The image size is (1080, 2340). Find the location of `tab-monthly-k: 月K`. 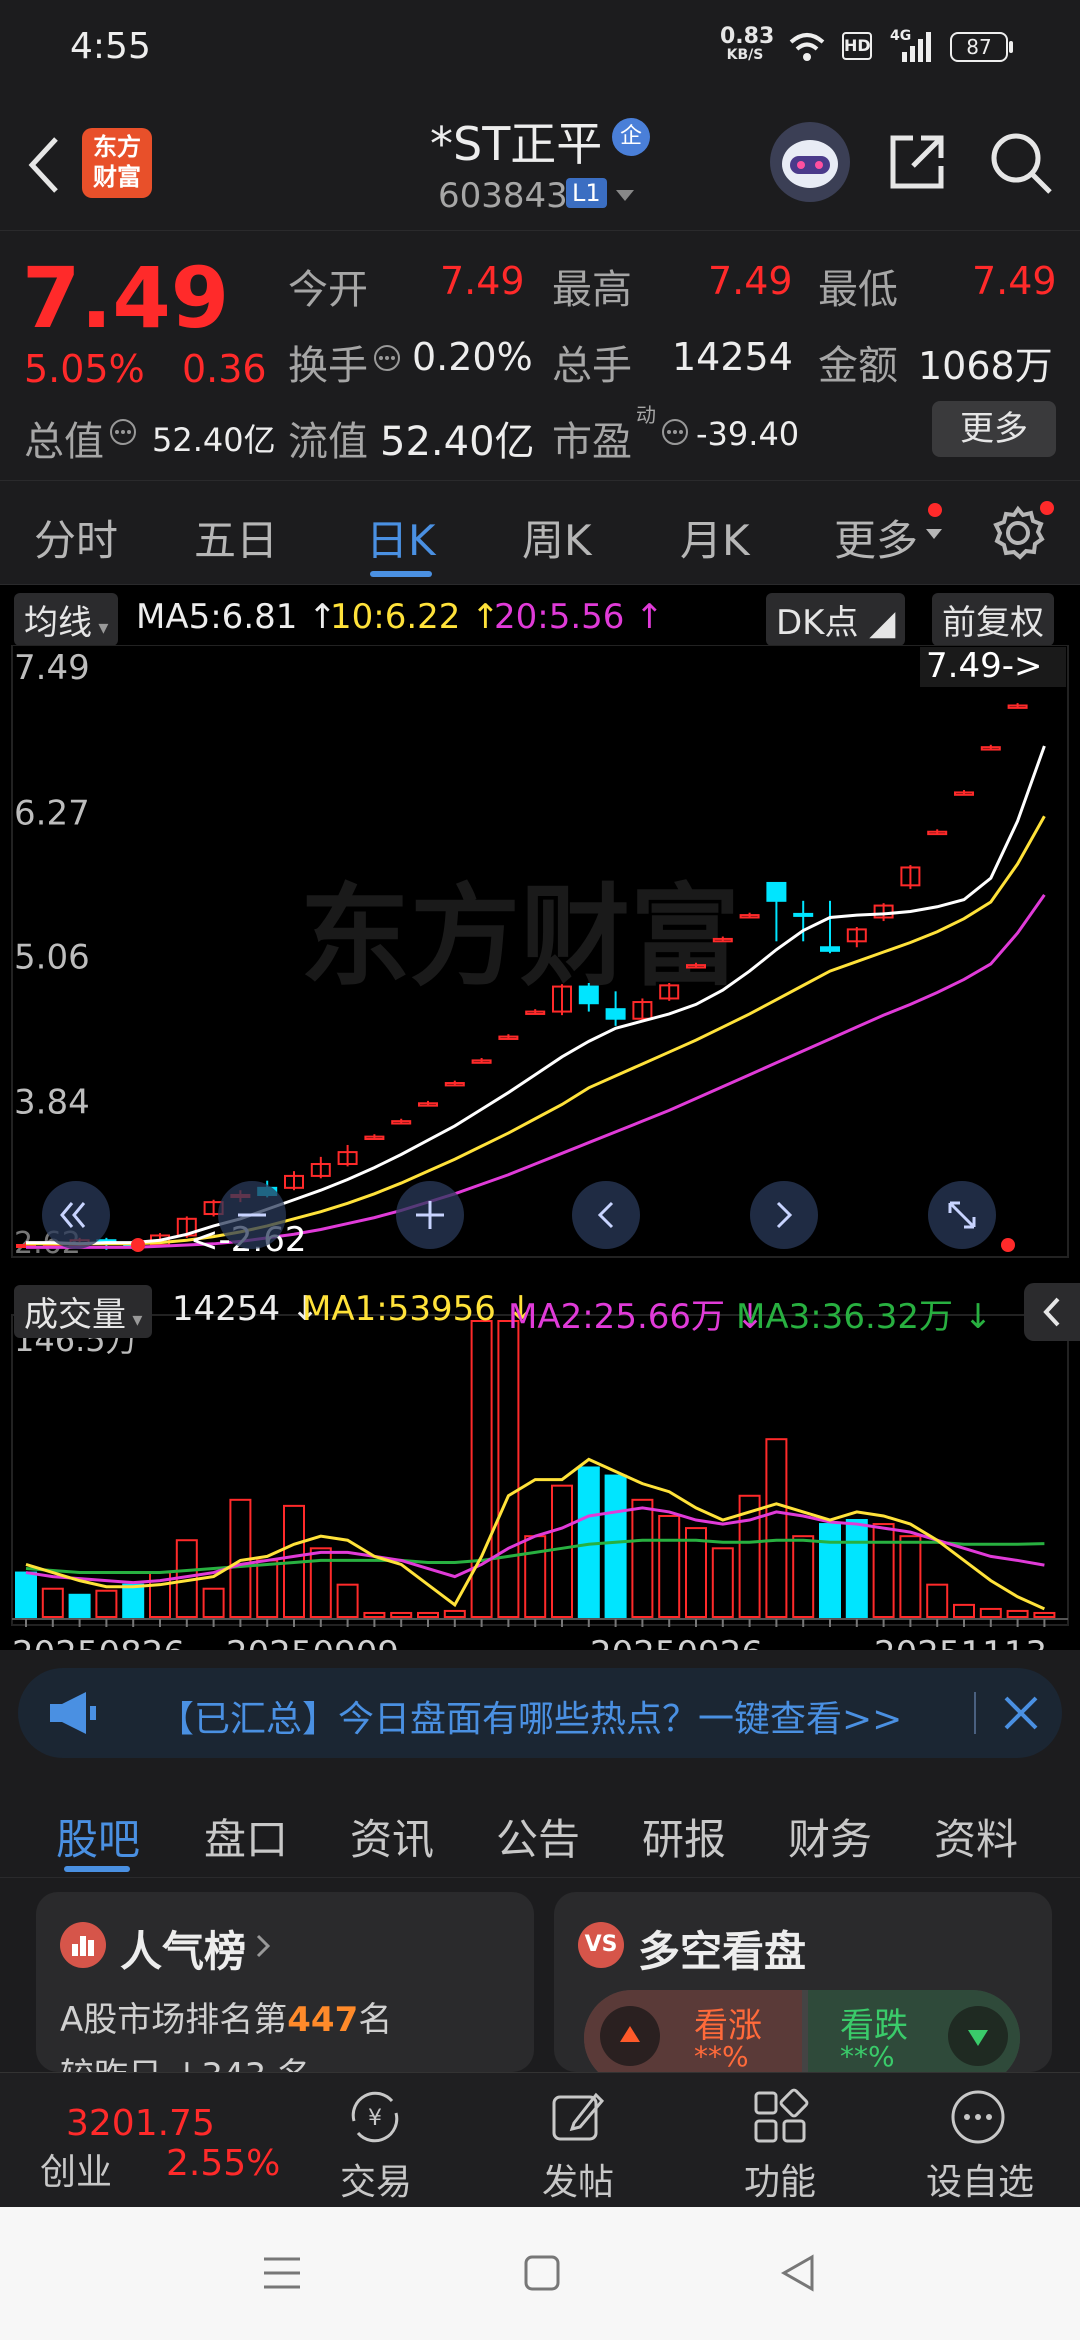

tab-monthly-k: 月K is located at coordinates (715, 537).